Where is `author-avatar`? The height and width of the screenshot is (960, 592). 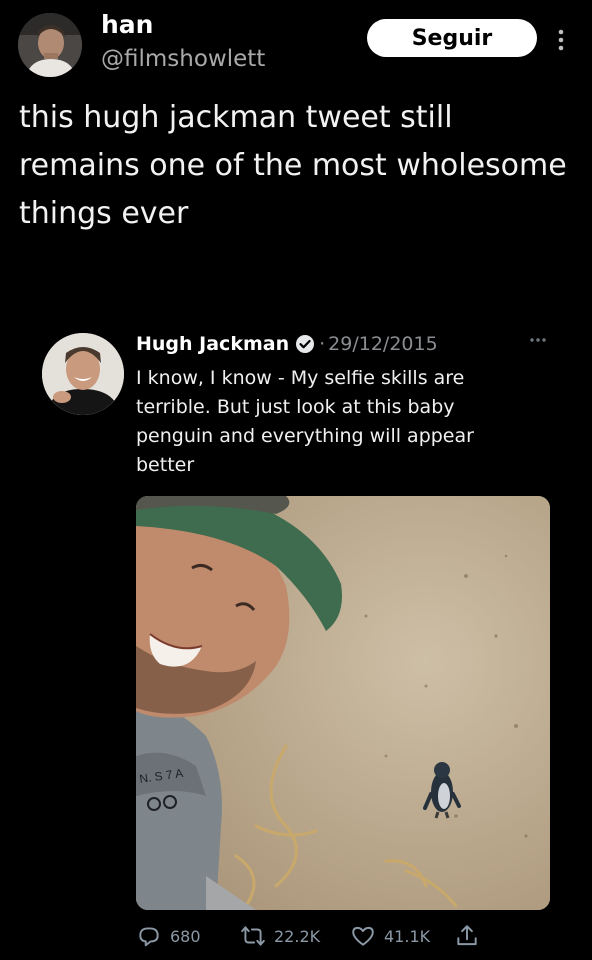
author-avatar is located at coordinates (50, 45).